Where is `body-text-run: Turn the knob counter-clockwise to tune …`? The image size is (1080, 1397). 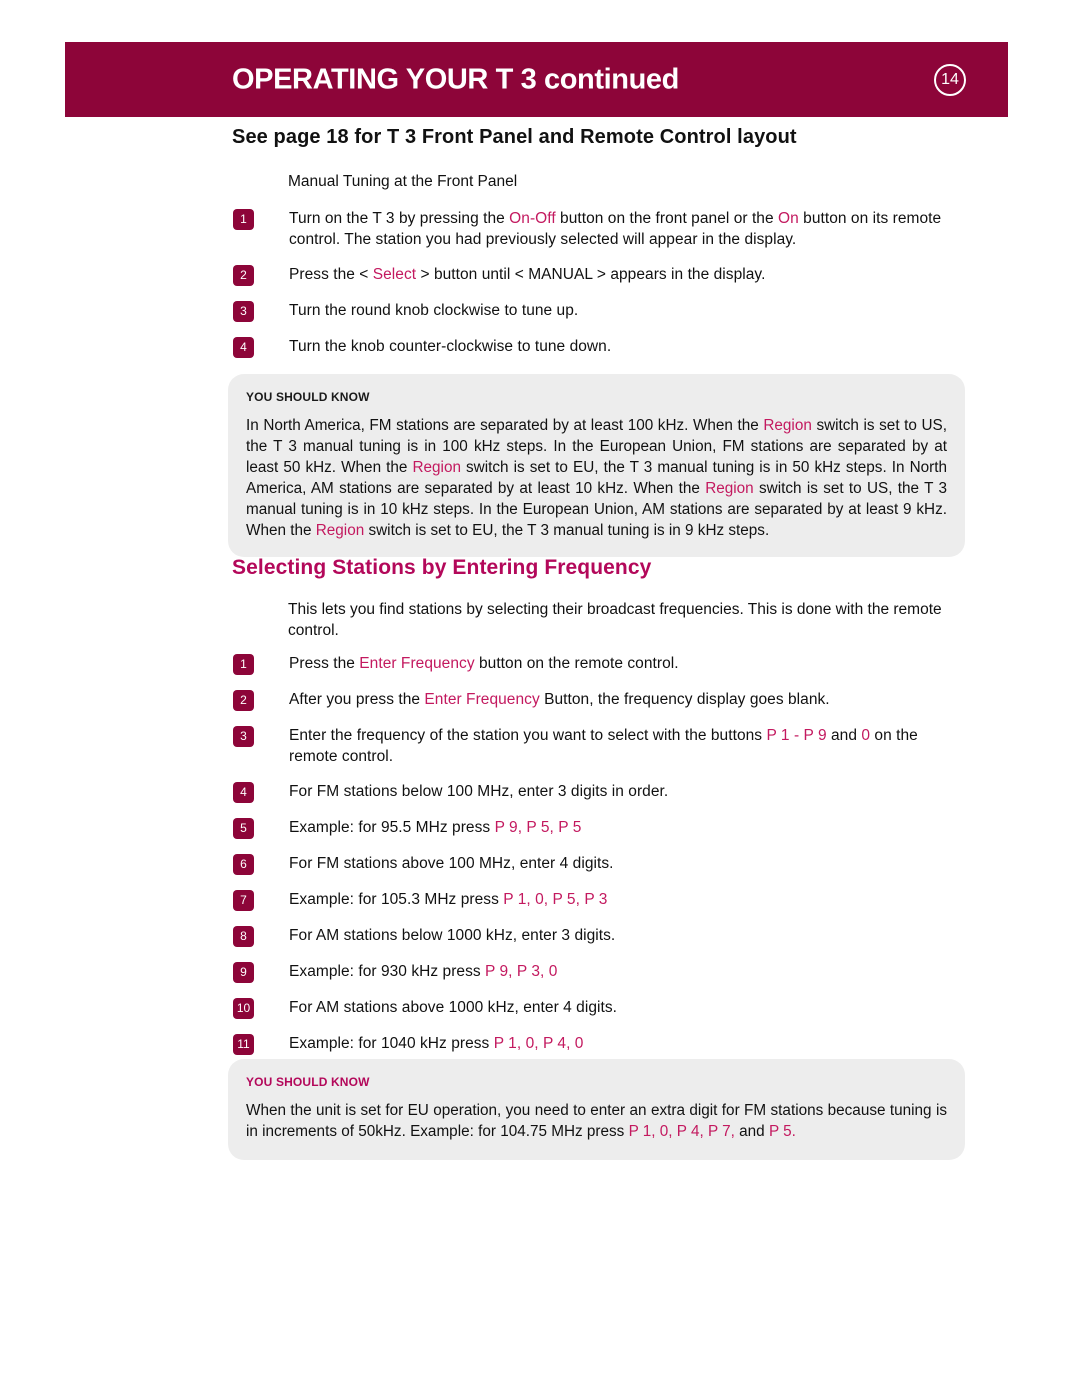
body-text-run: Turn the knob counter-clockwise to tune … is located at coordinates (450, 346).